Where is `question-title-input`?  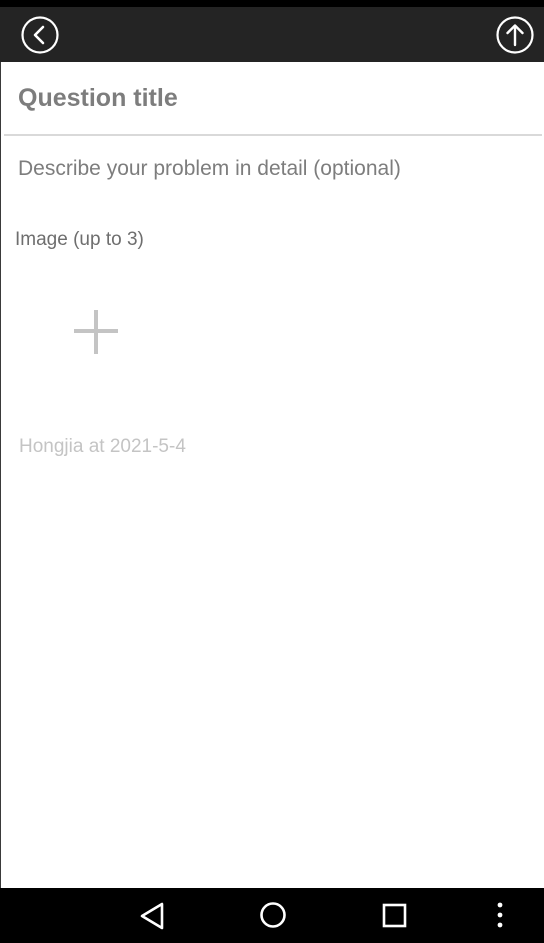
question-title-input is located at coordinates (273, 99).